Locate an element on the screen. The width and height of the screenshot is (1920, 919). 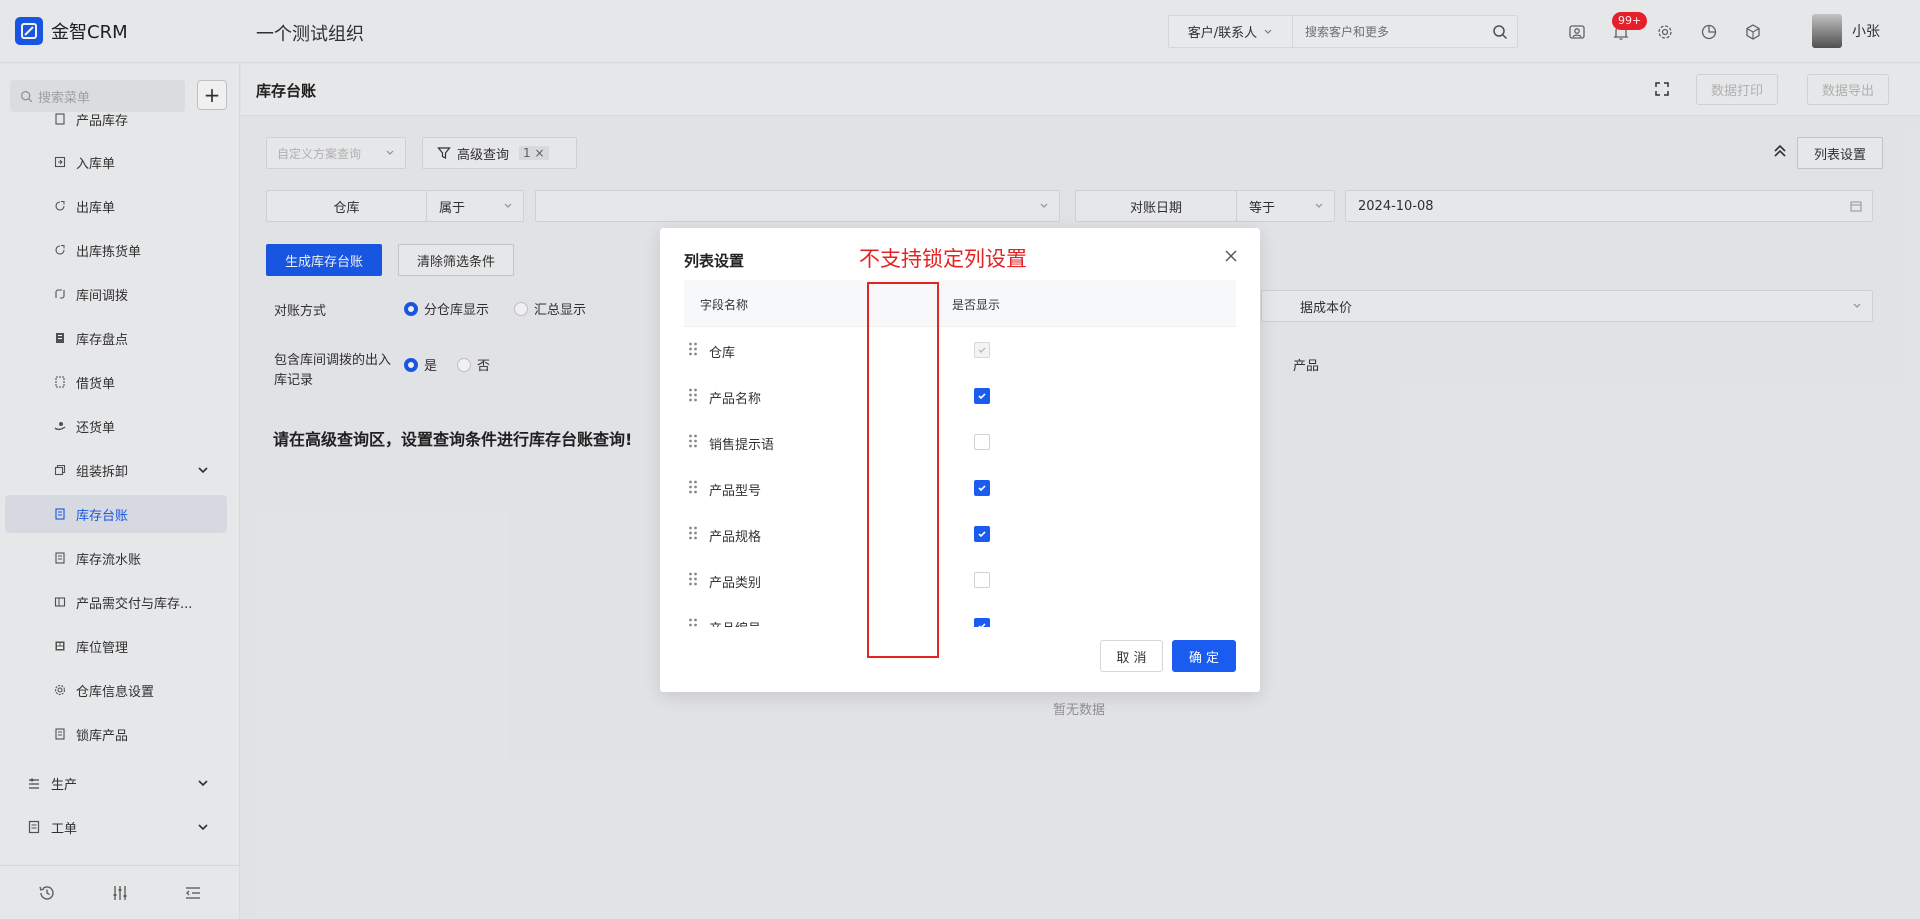
column-header-show: 是否显示 is located at coordinates (976, 305).